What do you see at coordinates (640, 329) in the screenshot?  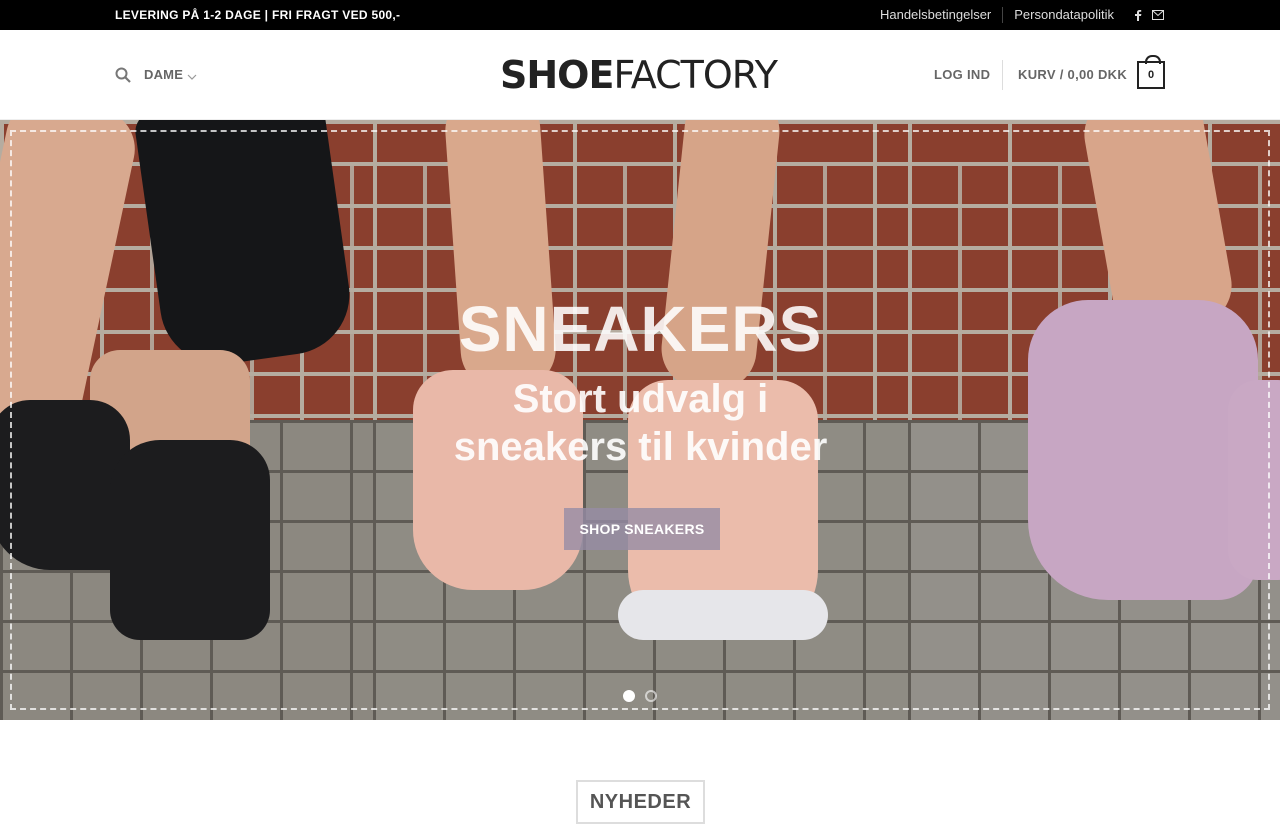 I see `hero-title: SNEAKERS` at bounding box center [640, 329].